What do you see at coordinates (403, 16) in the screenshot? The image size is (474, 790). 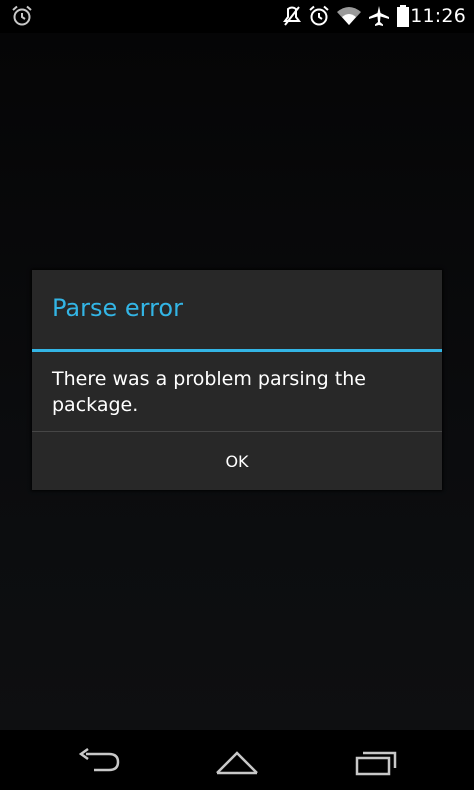 I see `battery-icon` at bounding box center [403, 16].